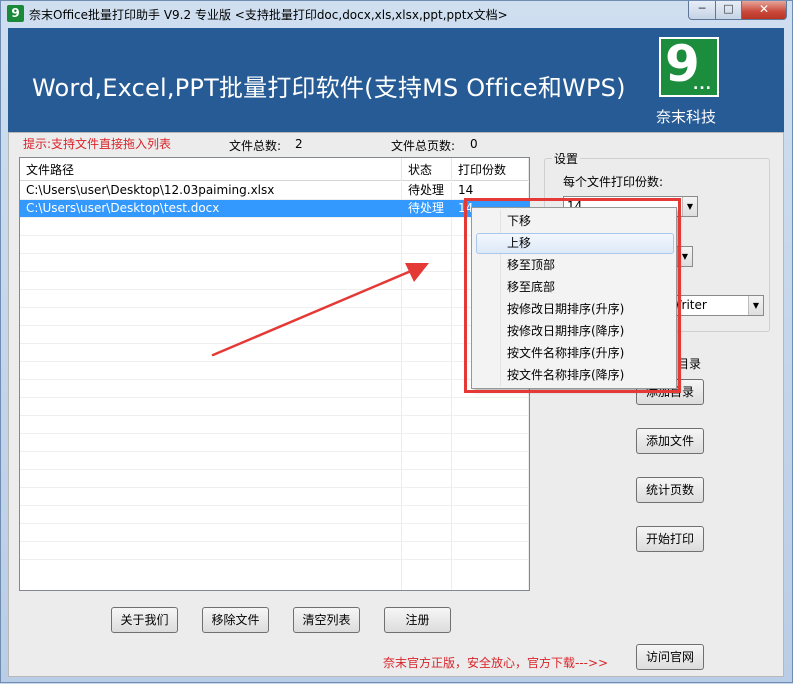 The width and height of the screenshot is (793, 684). Describe the element at coordinates (150, 190) in the screenshot. I see `path-cell: C:\Users\user\Desktop\12.03paiming.xlsx` at that location.